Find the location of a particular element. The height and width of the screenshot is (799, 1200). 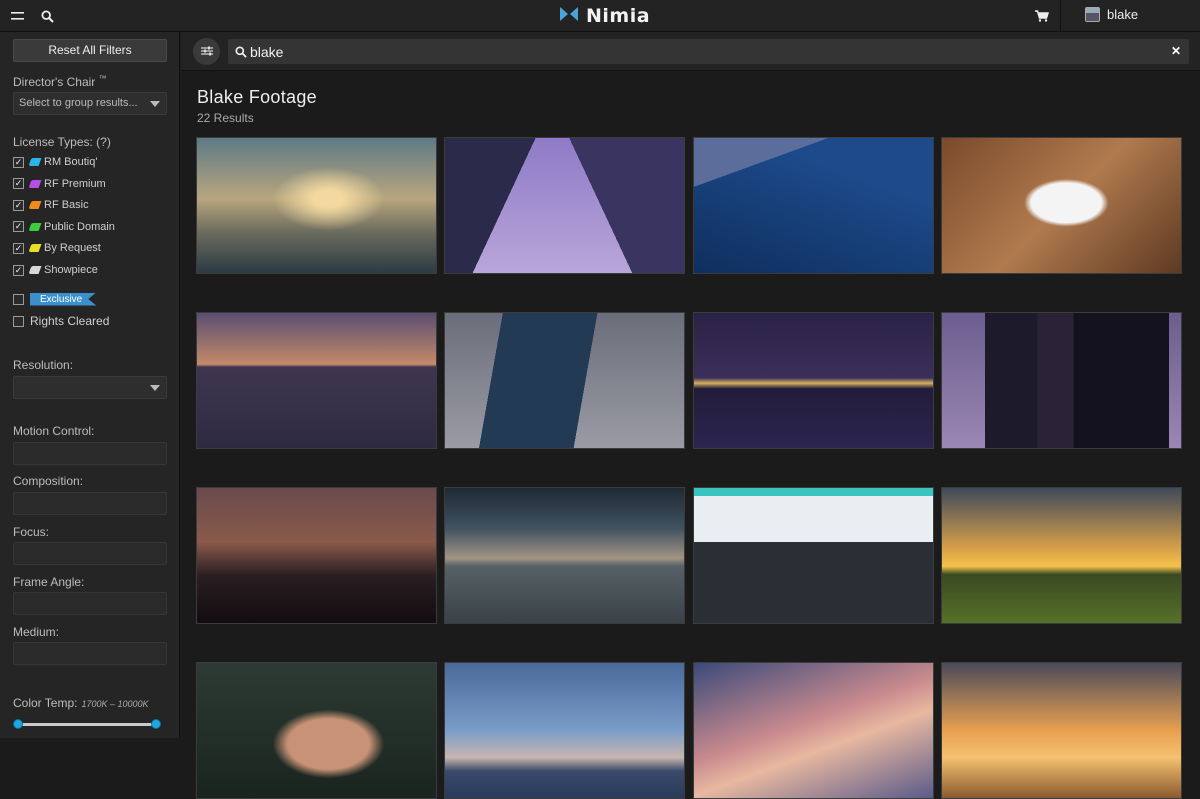

top-bar: Nimia blake is located at coordinates (600, 16).